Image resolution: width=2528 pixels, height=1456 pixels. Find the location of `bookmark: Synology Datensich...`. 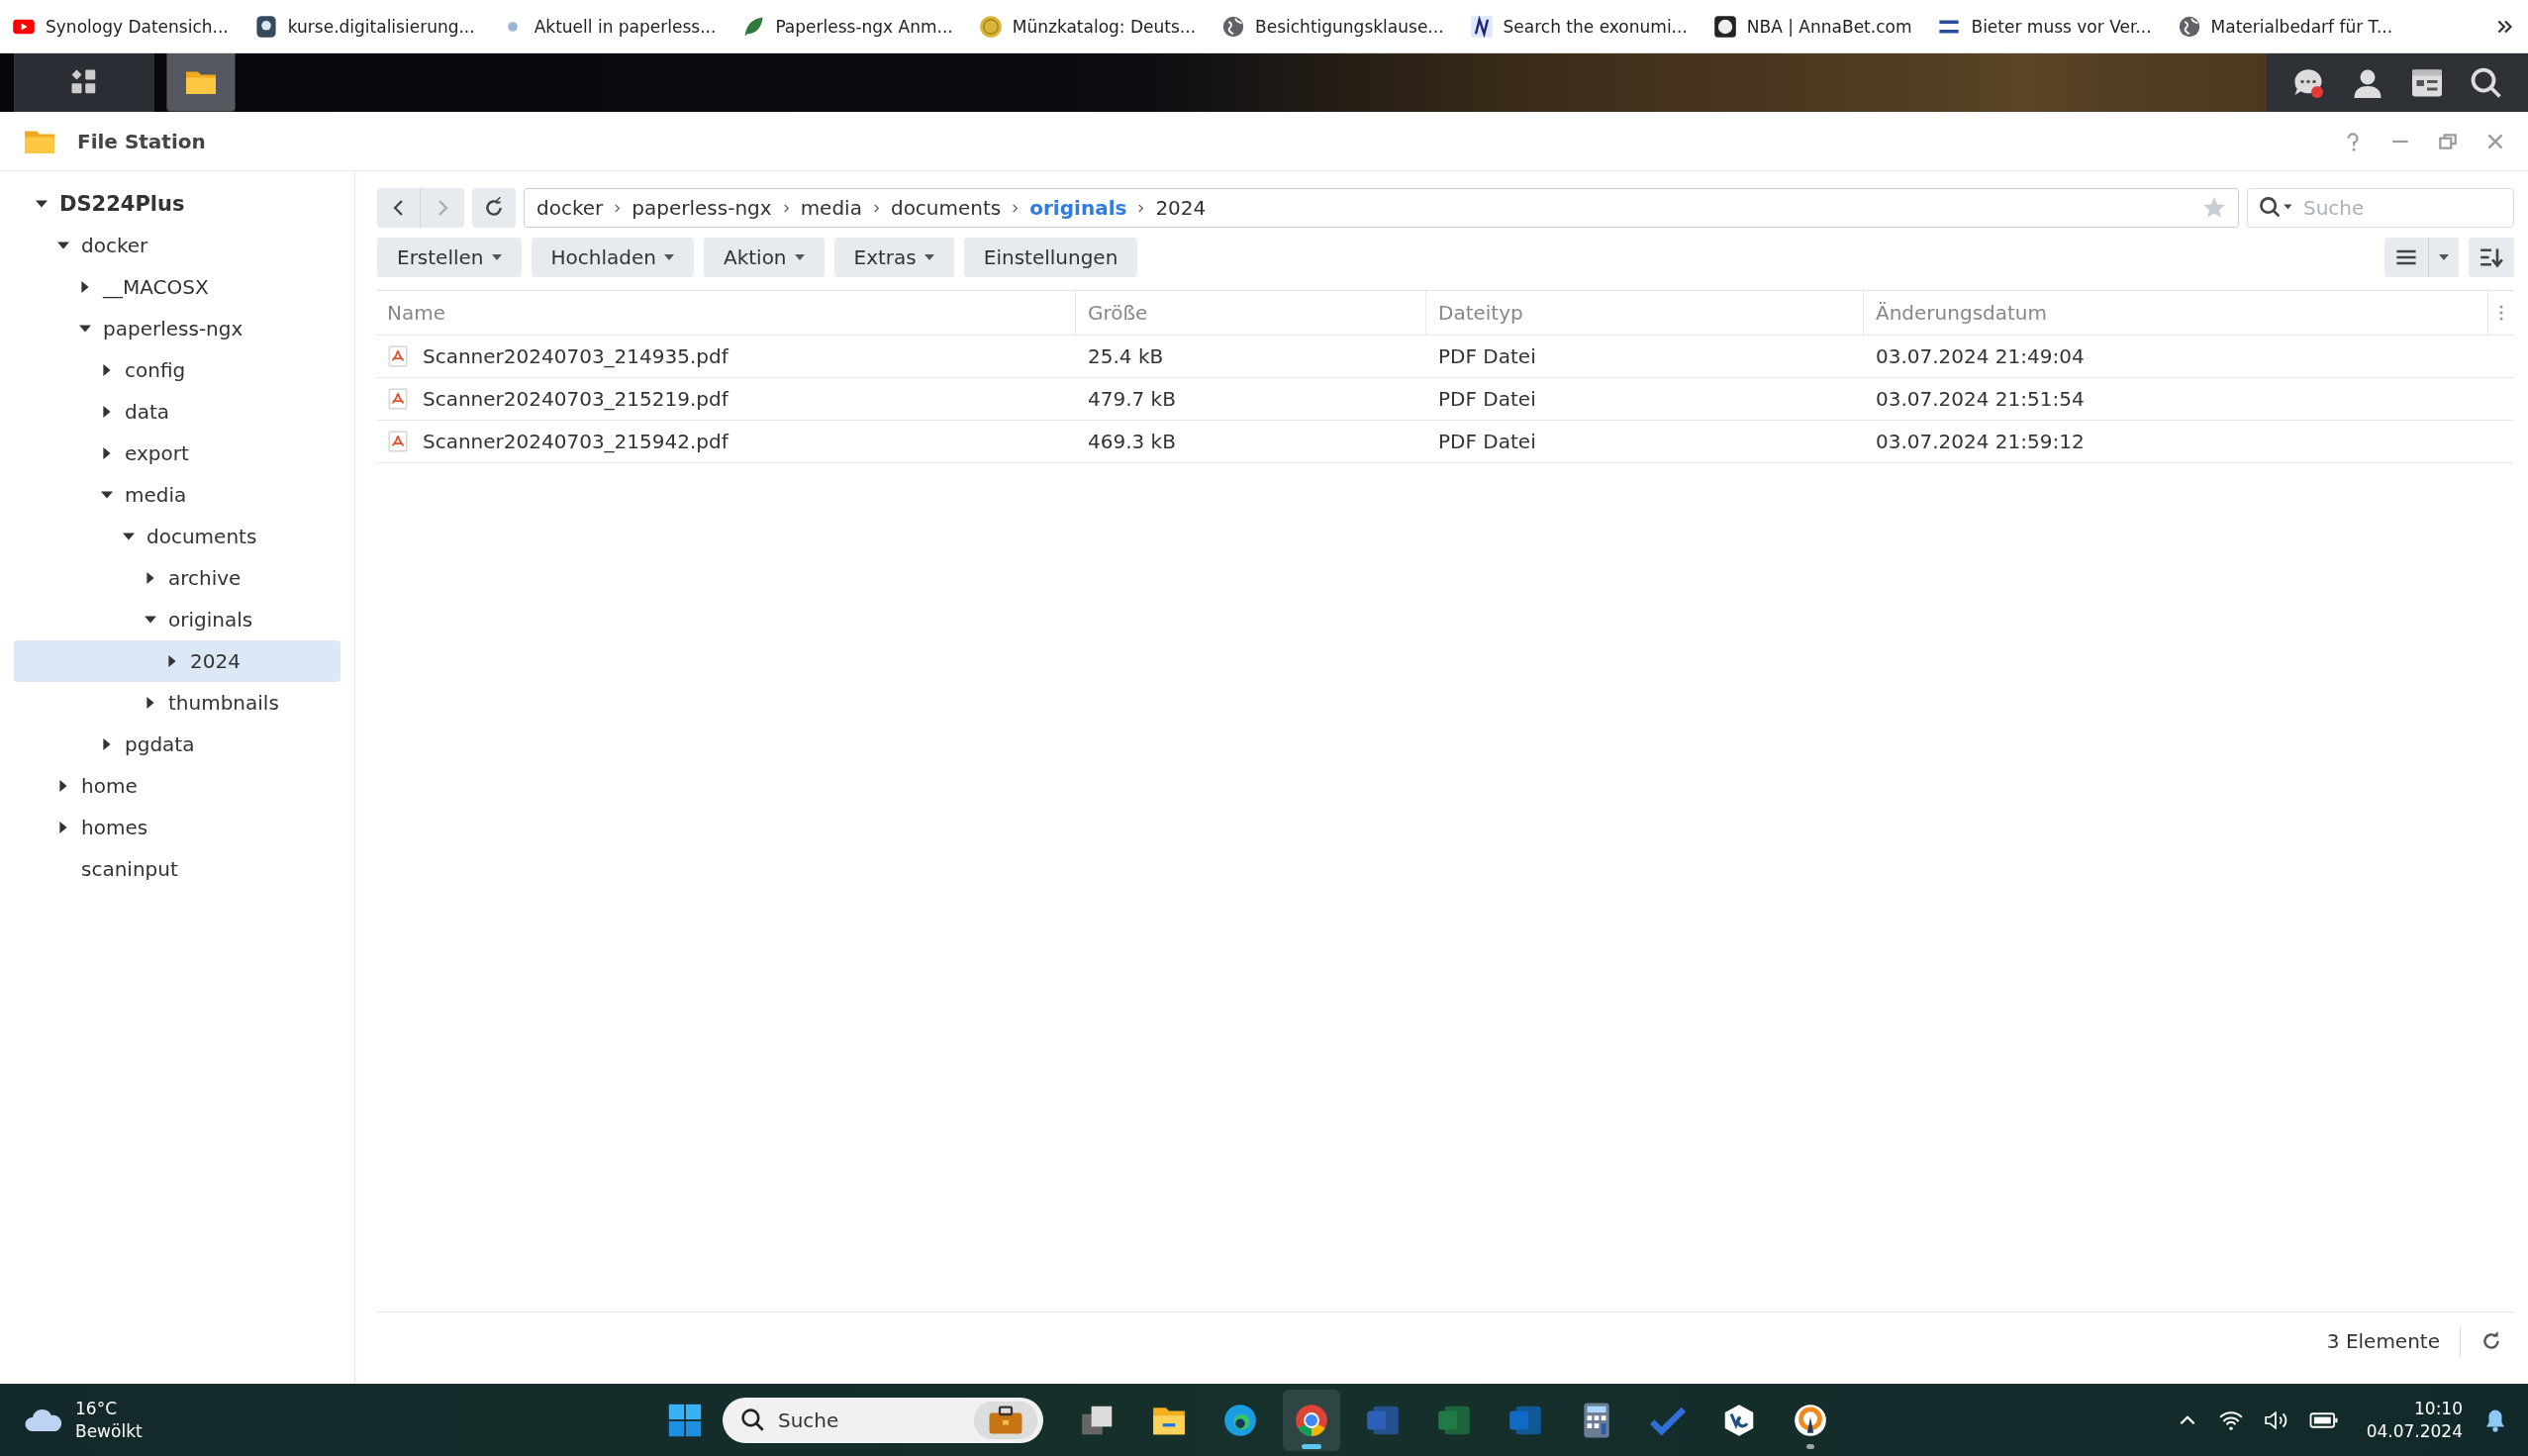

bookmark: Synology Datensich... is located at coordinates (120, 26).